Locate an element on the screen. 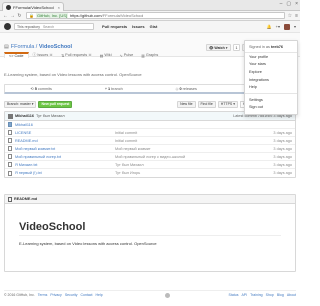 This screenshot has height=306, width=320. repo-name-link: VideoSchool is located at coordinates (55, 47).